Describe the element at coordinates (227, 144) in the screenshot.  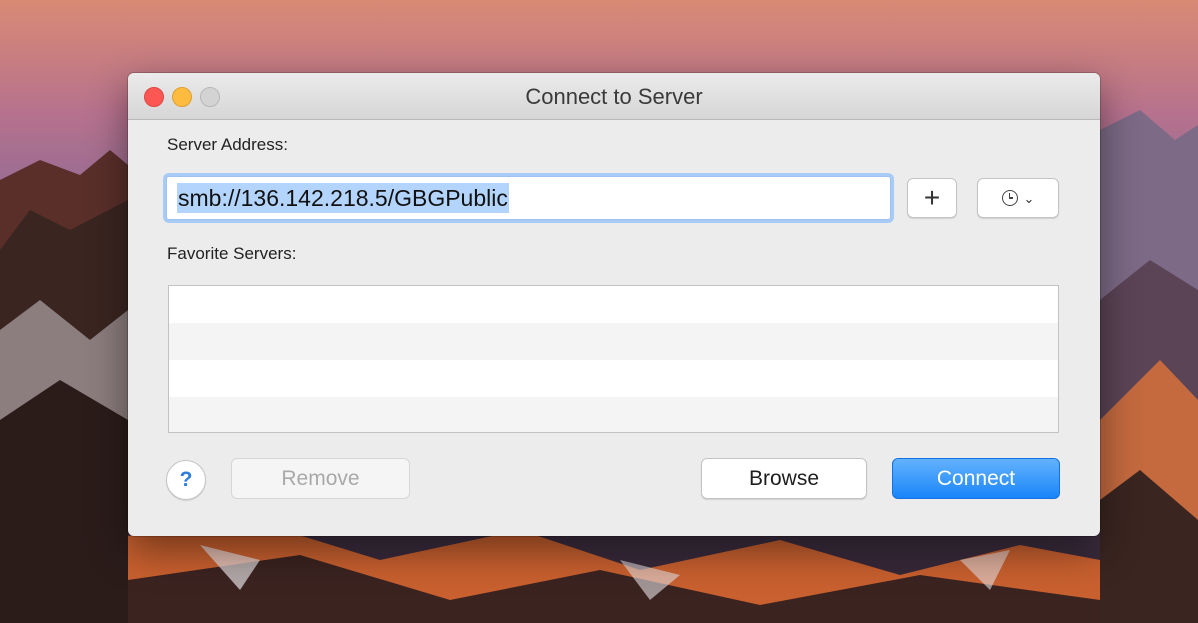
I see `server-address-label: Server Address:` at that location.